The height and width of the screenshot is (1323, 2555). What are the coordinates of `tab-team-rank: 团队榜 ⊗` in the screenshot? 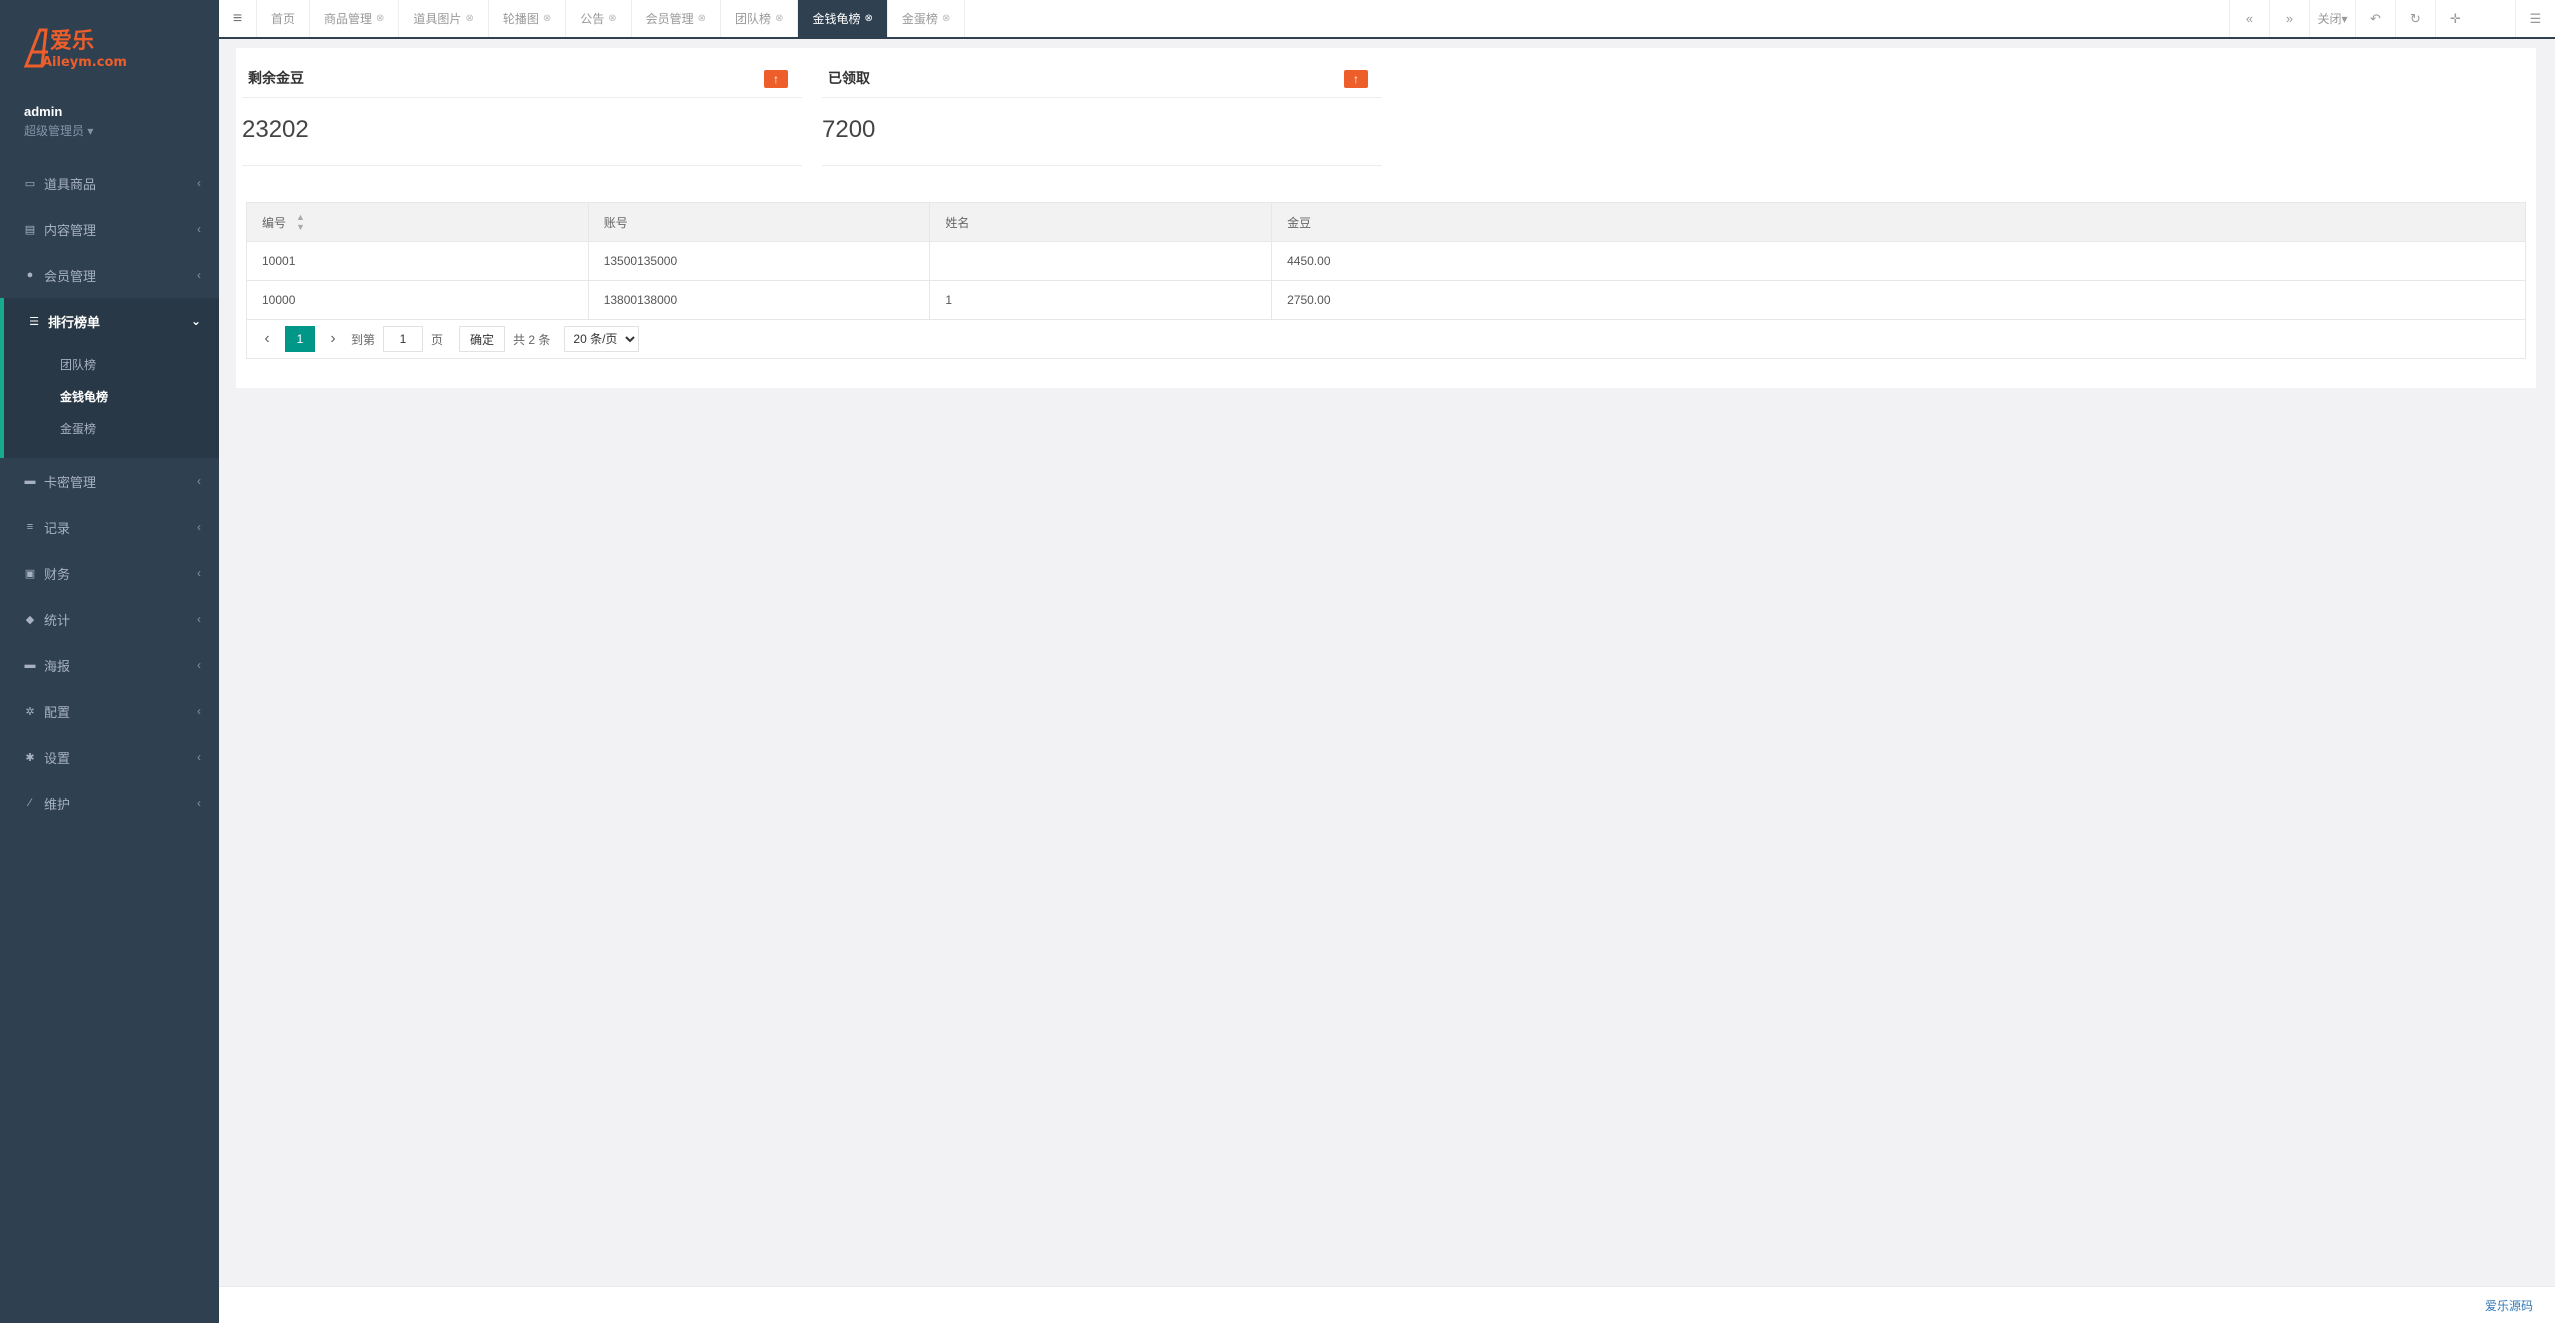 It's located at (760, 18).